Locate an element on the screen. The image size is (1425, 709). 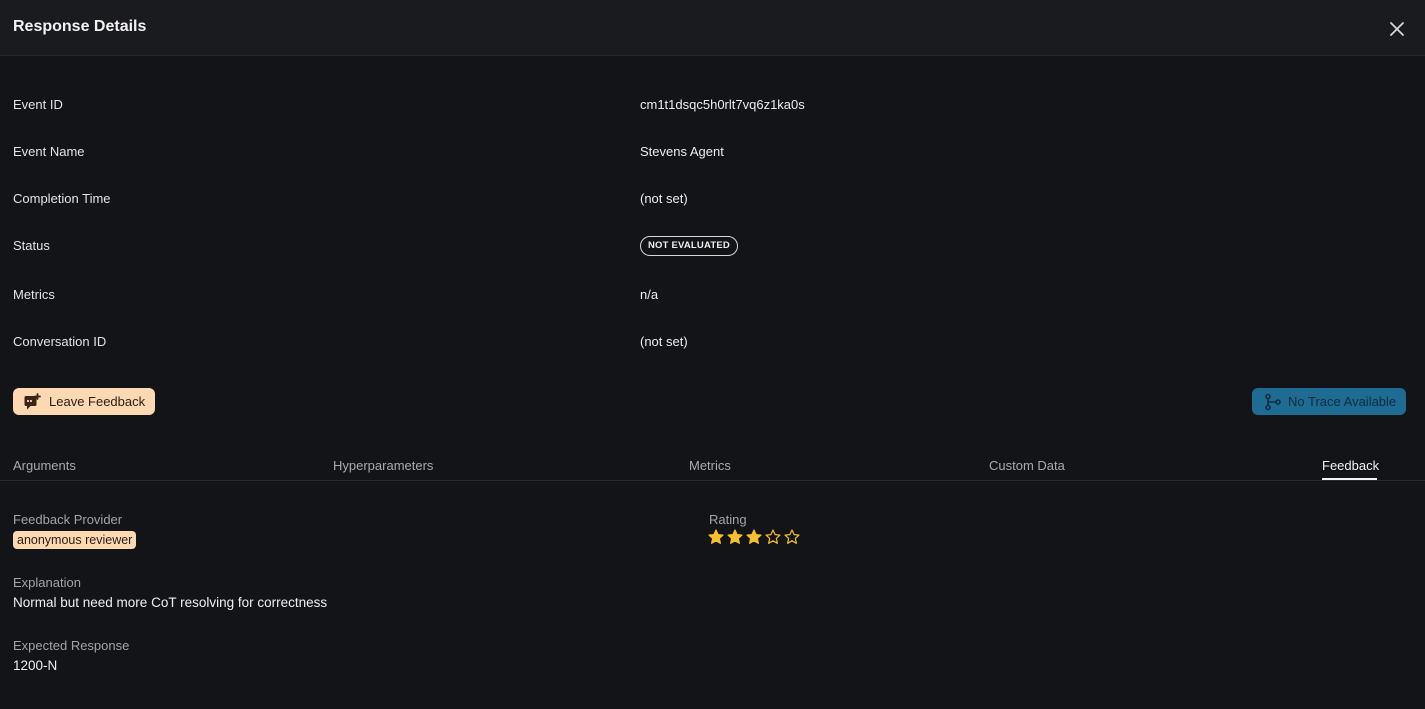
expected-response-value: 1200-N is located at coordinates (35, 665).